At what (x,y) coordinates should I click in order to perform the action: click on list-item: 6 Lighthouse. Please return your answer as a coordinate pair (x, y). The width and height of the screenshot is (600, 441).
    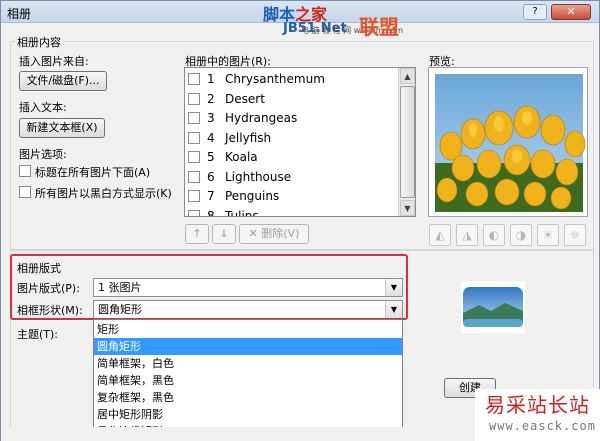
    Looking at the image, I should click on (291, 177).